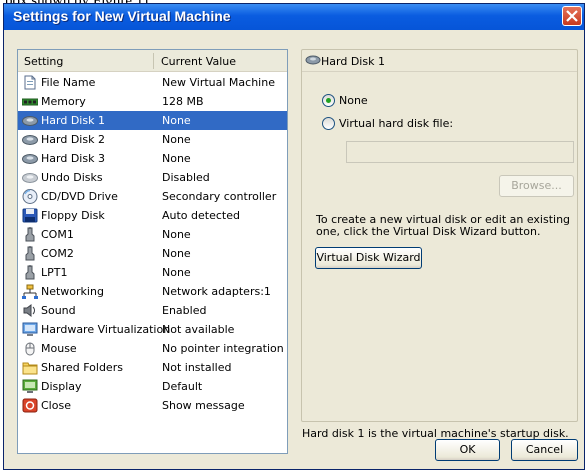 Image resolution: width=585 pixels, height=470 pixels. I want to click on setting-name: Networking, so click(72, 291).